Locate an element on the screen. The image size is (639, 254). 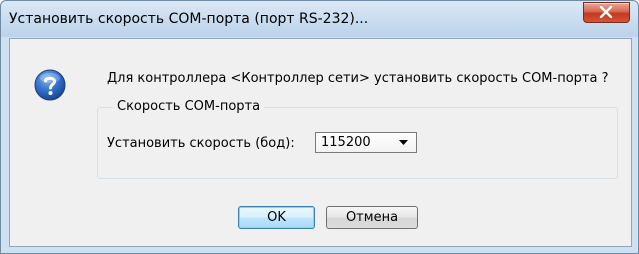
cancel-button: Отмена is located at coordinates (372, 217).